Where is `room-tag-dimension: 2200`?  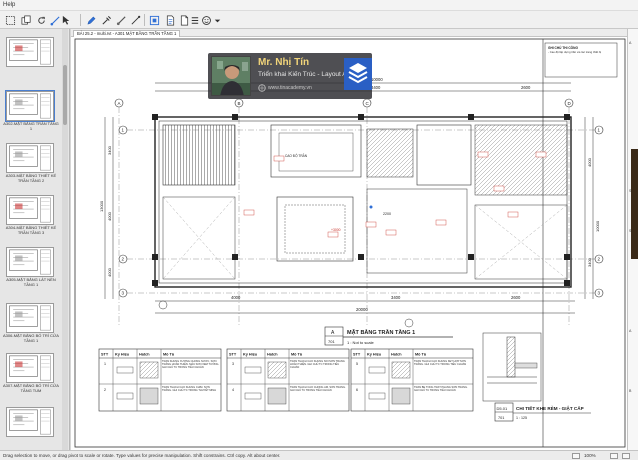 room-tag-dimension: 2200 is located at coordinates (387, 214).